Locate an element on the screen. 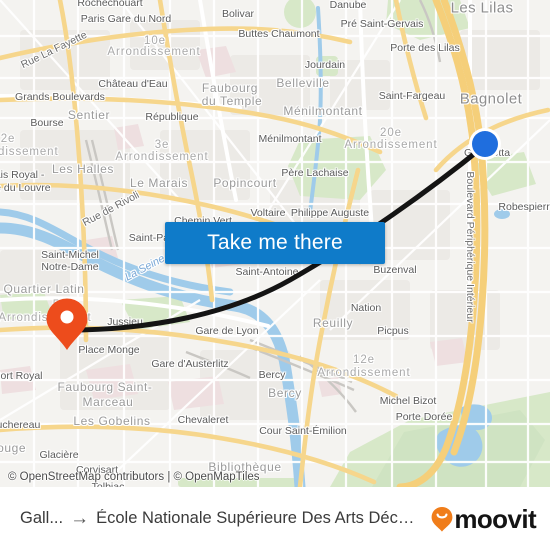  moovit-wordmark: moovit is located at coordinates (495, 518).